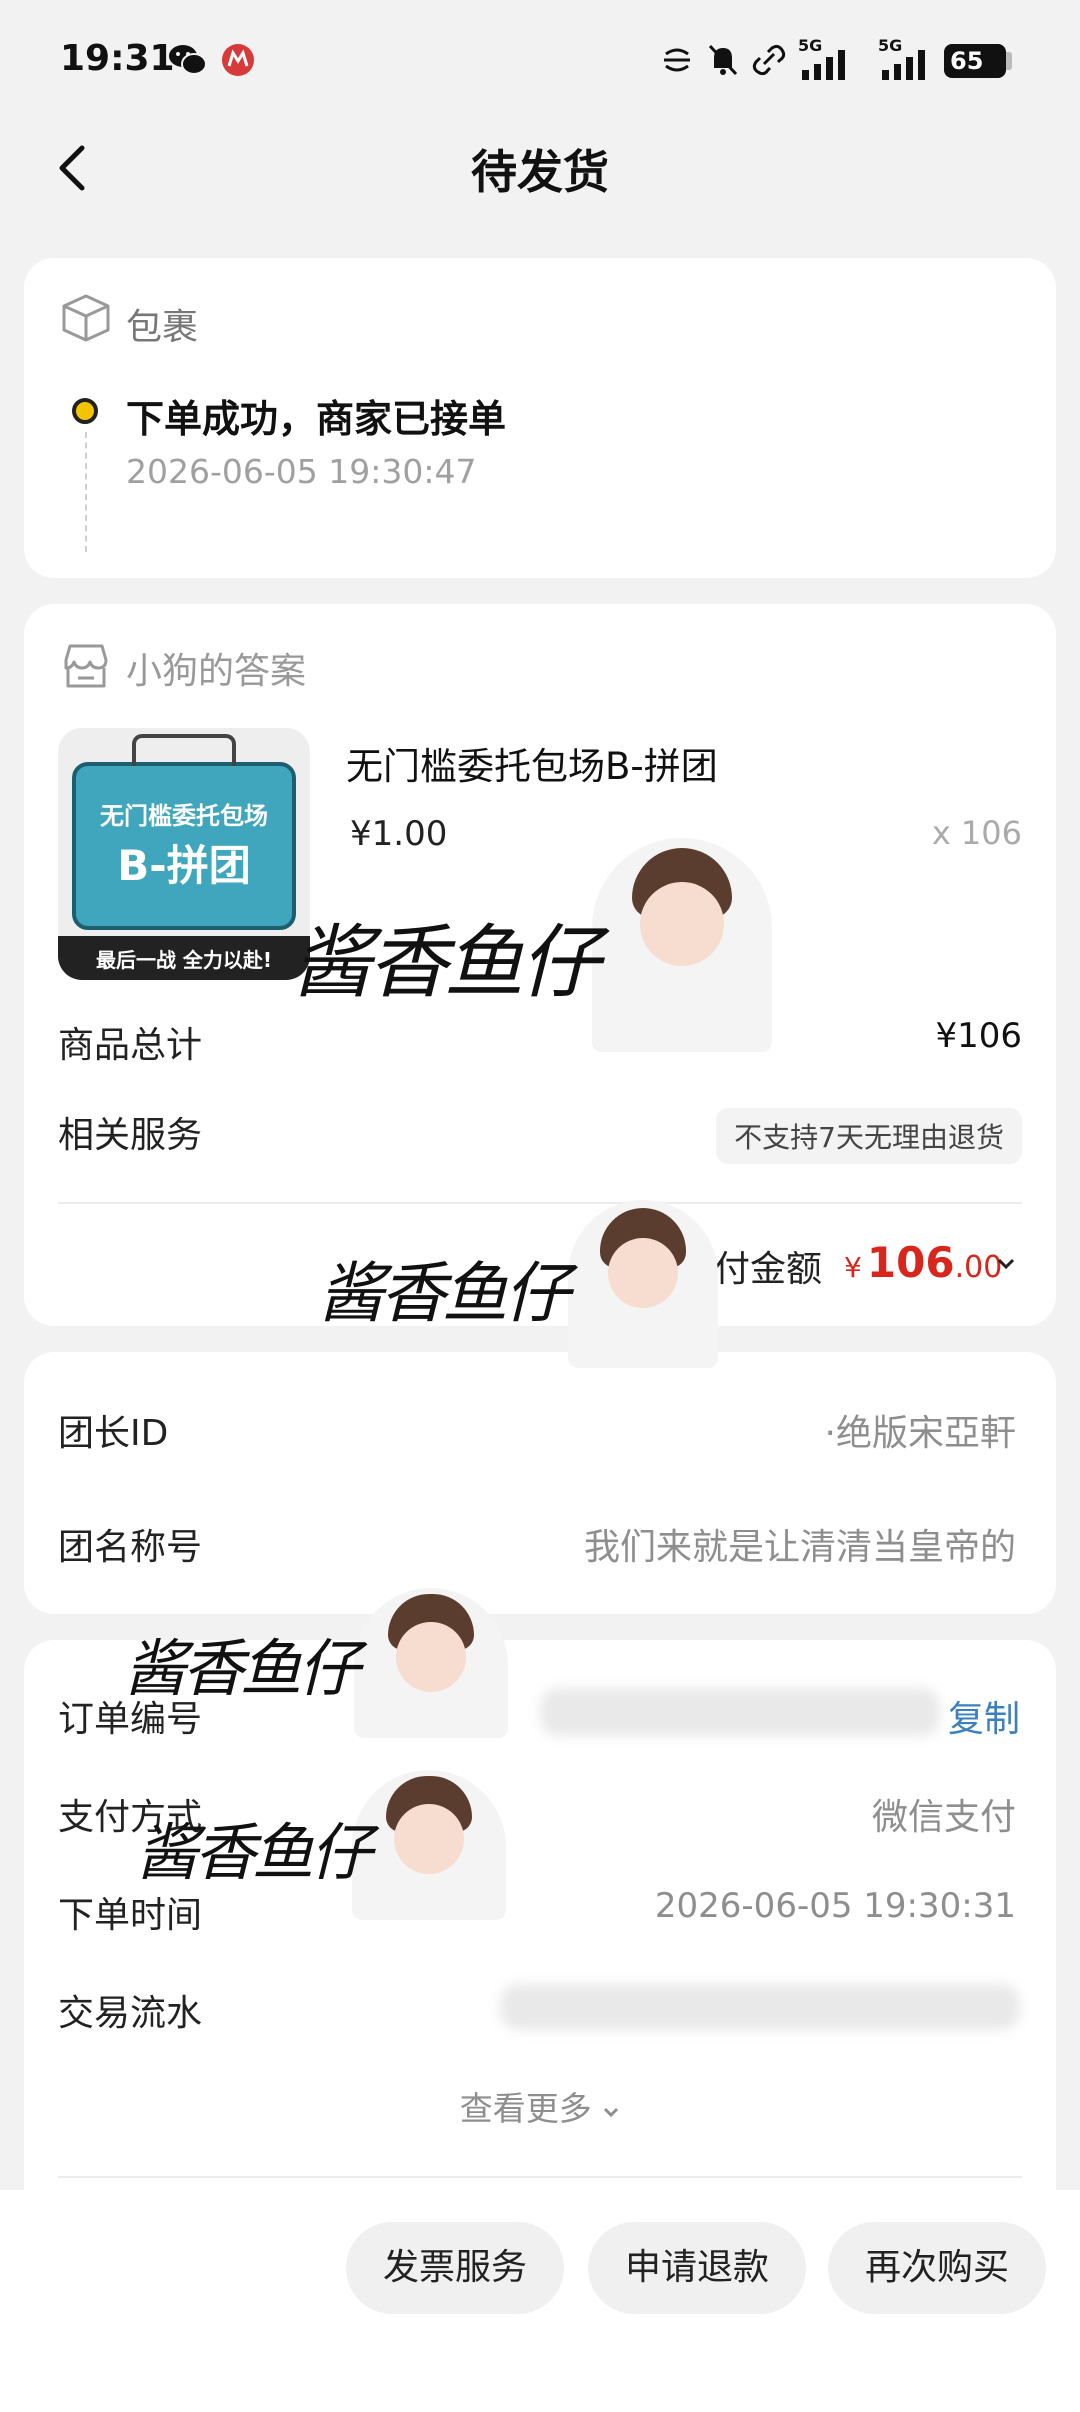  What do you see at coordinates (799, 1547) in the screenshot?
I see `group-name-value: 我们来就是让清清当皇帝的` at bounding box center [799, 1547].